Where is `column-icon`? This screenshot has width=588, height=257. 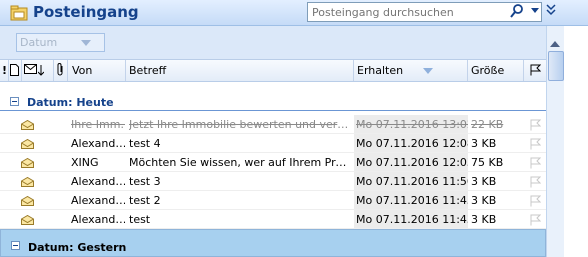
column-icon is located at coordinates (15, 70).